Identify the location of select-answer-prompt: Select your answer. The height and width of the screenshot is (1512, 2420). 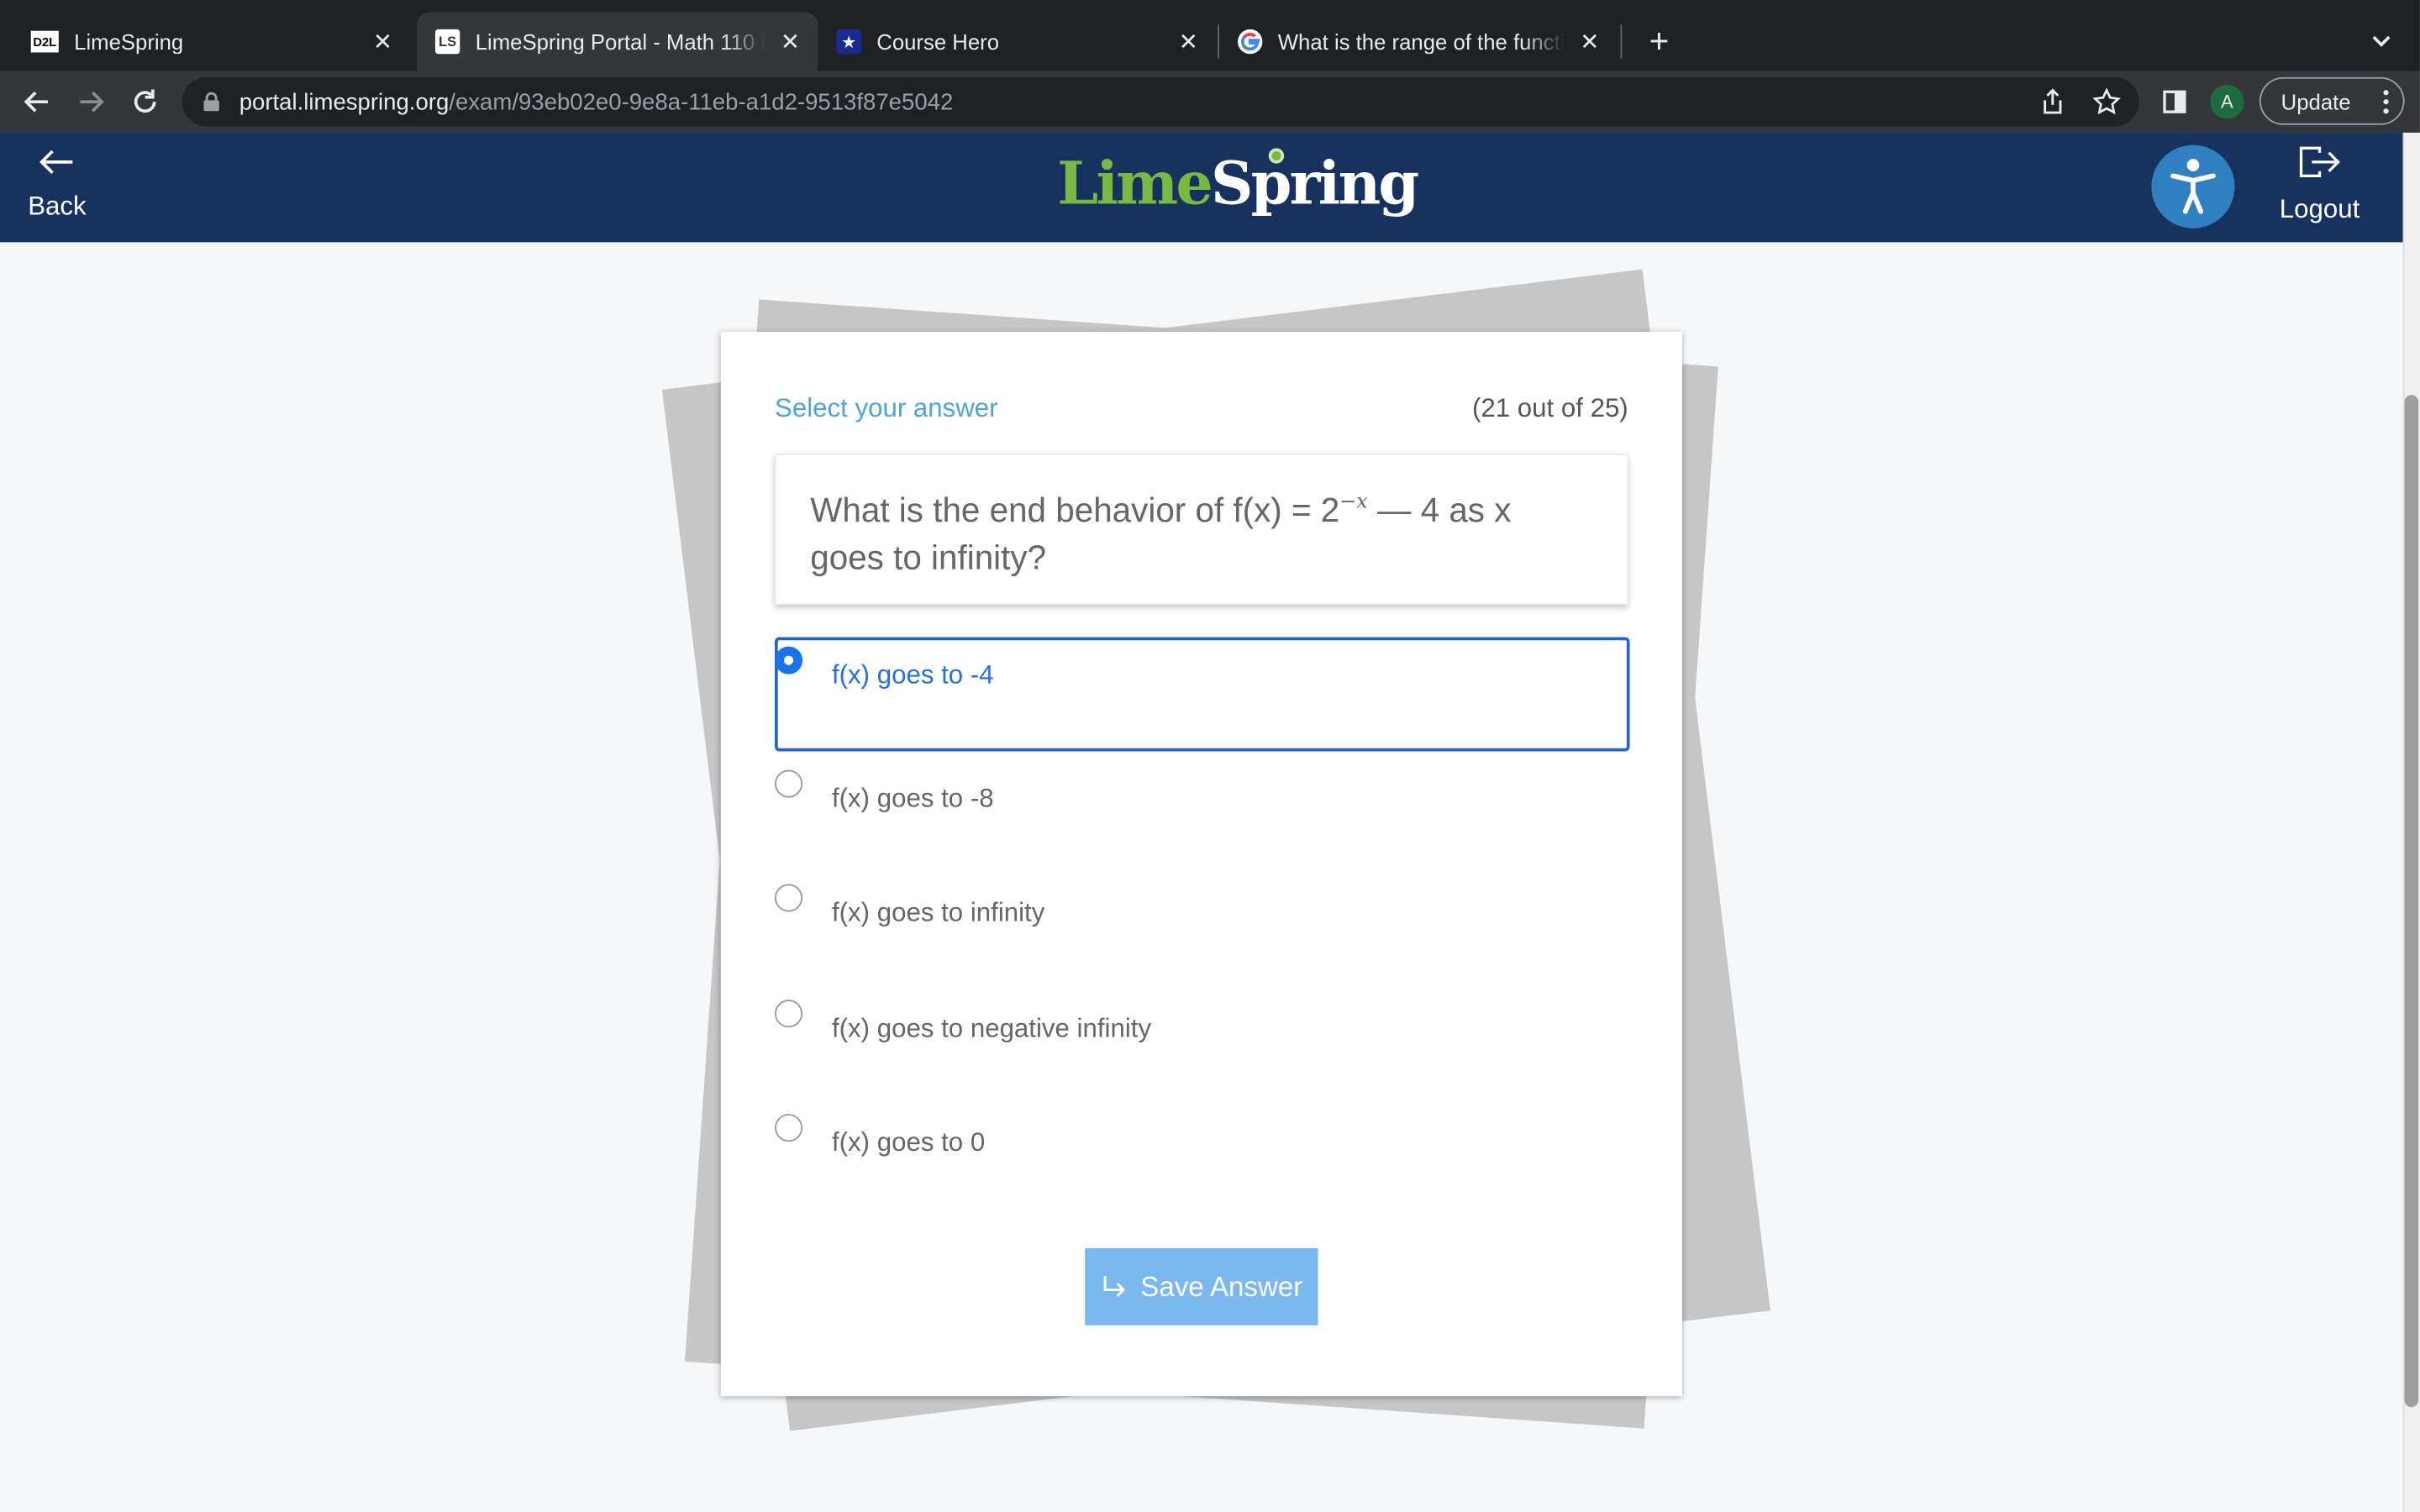
(886, 408).